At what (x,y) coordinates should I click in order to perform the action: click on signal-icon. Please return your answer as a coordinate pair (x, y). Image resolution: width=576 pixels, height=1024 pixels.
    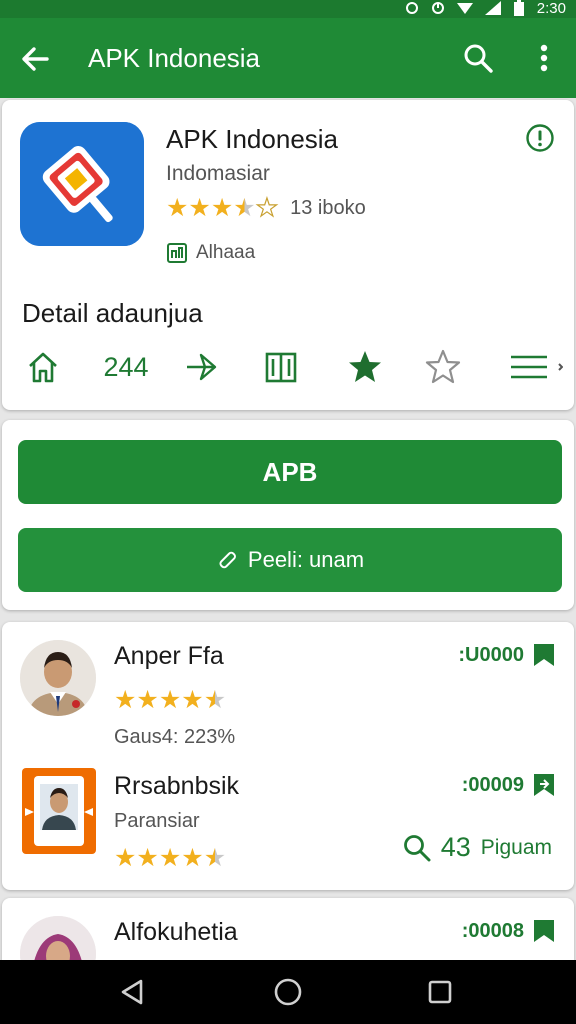
    Looking at the image, I should click on (492, 8).